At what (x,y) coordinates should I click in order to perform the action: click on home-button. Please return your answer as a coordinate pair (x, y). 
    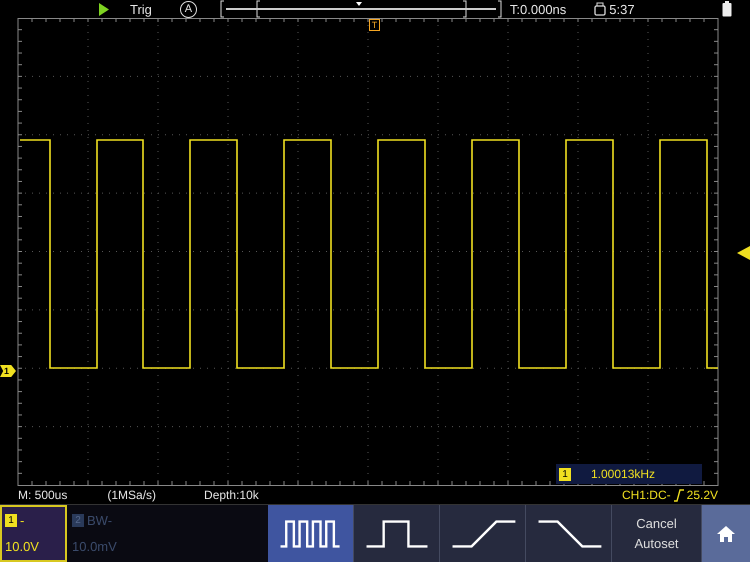
    Looking at the image, I should click on (726, 533).